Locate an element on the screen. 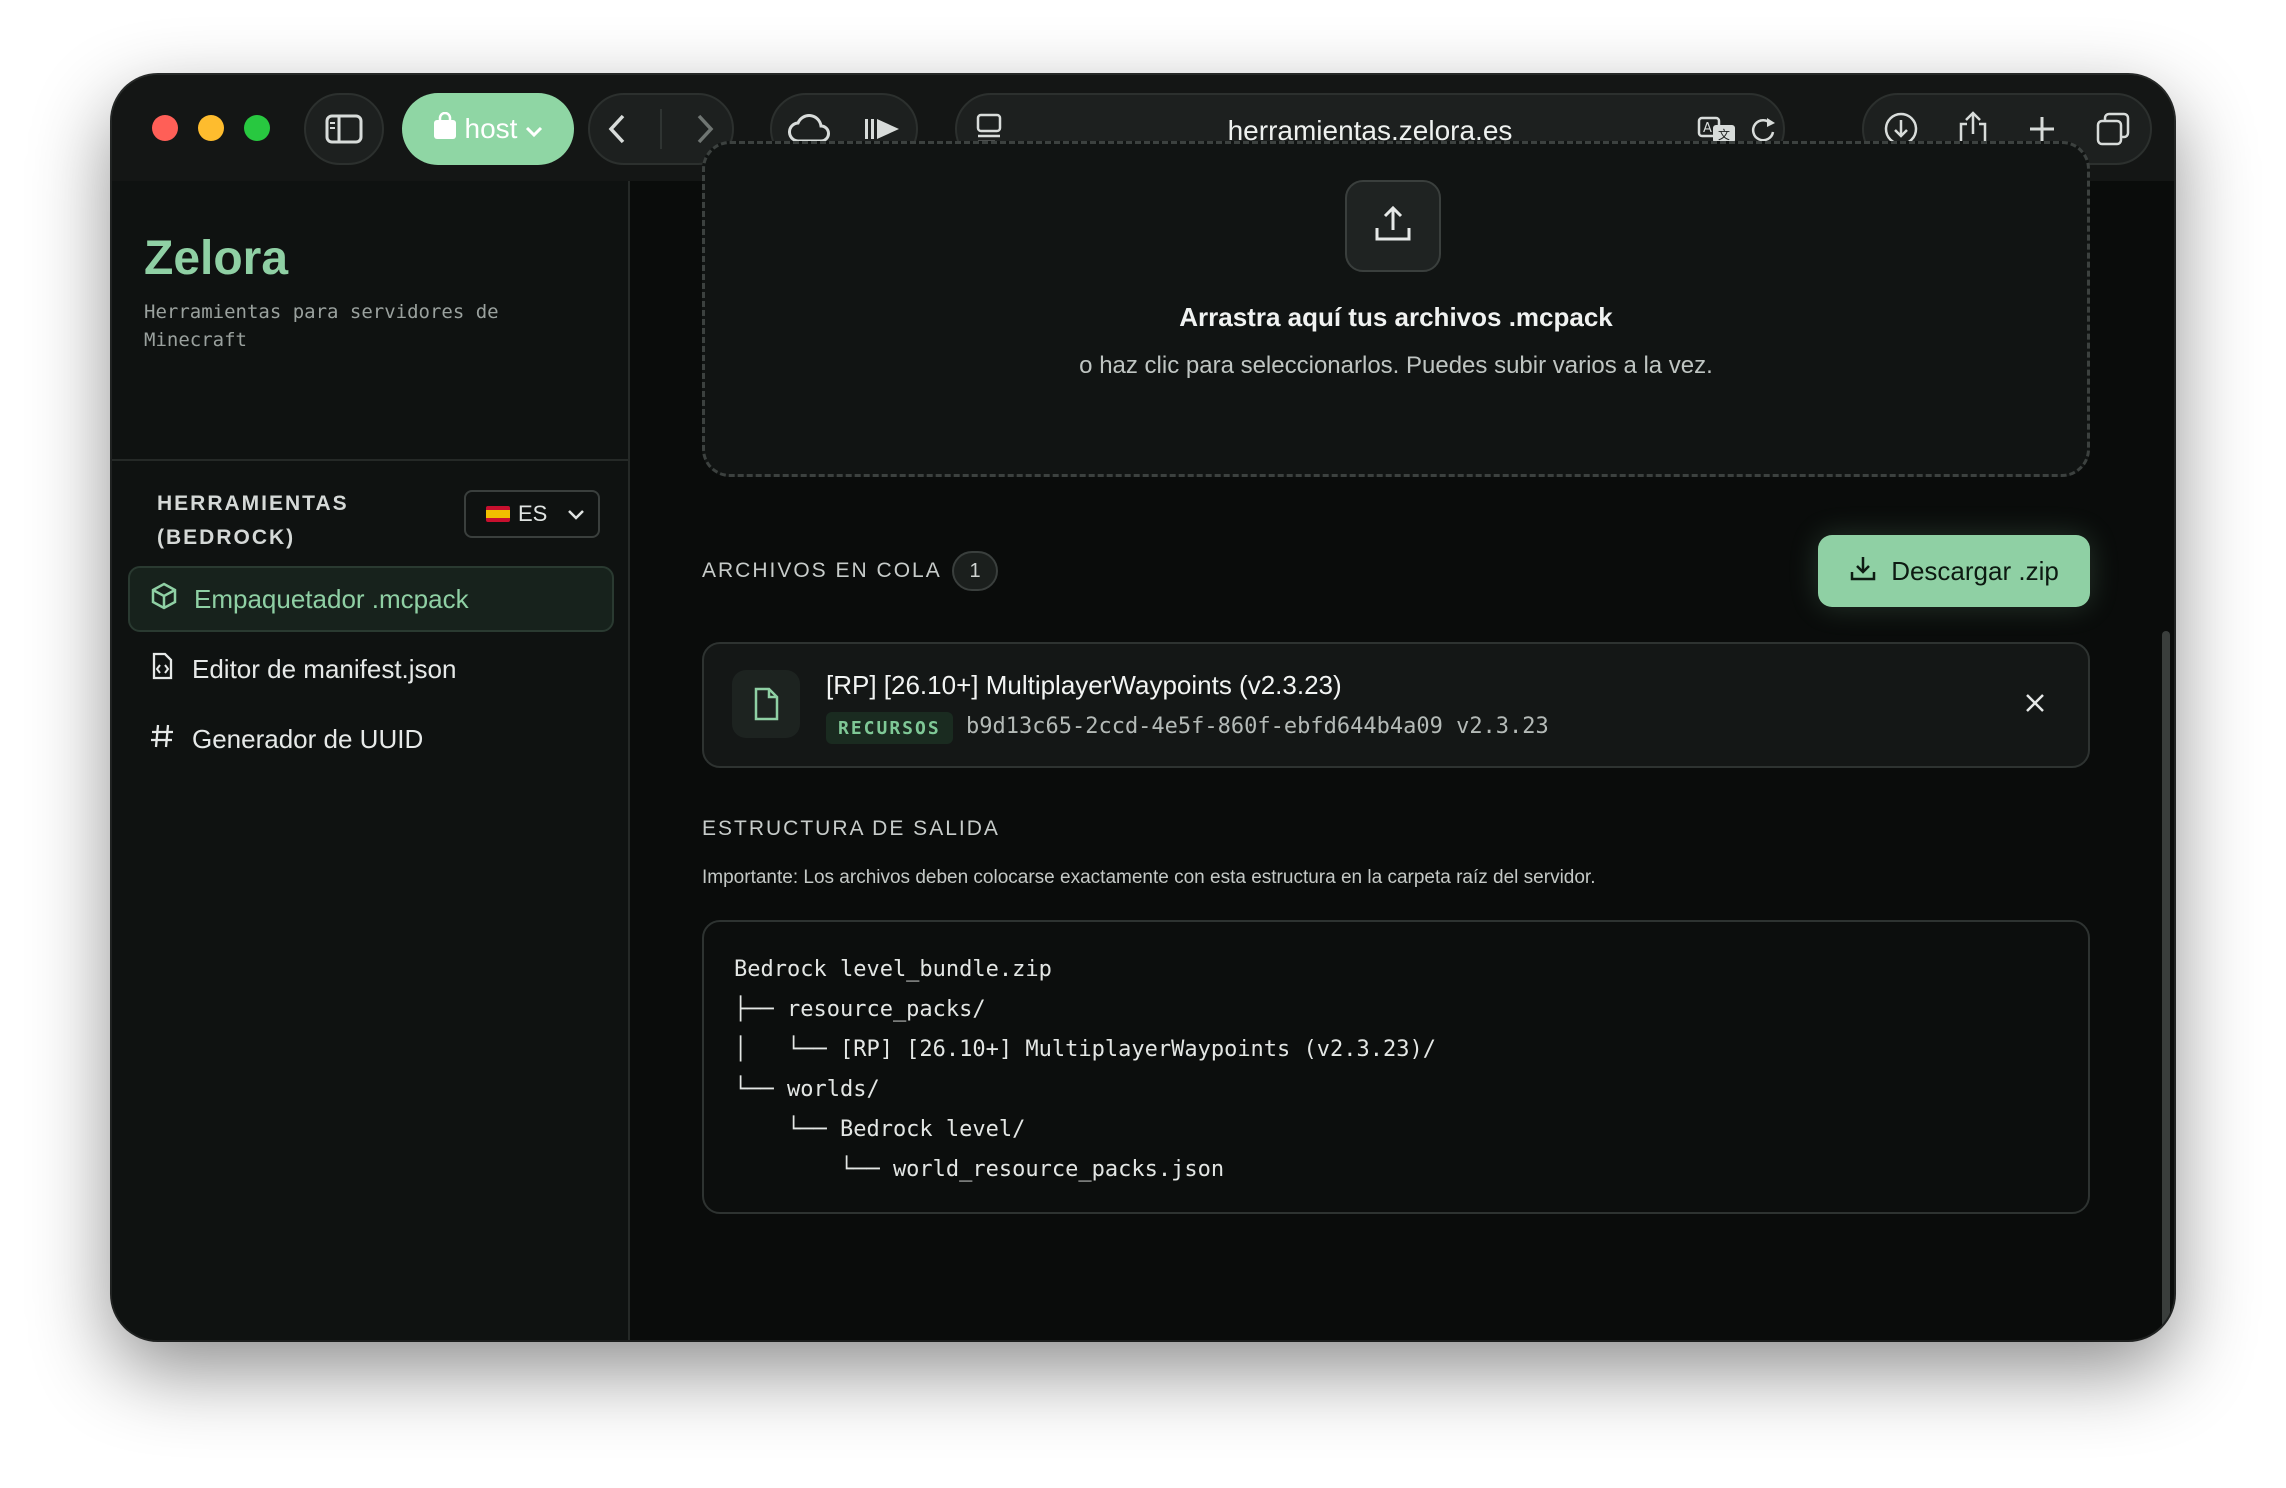 This screenshot has width=2286, height=1488. language-select: ES is located at coordinates (532, 514).